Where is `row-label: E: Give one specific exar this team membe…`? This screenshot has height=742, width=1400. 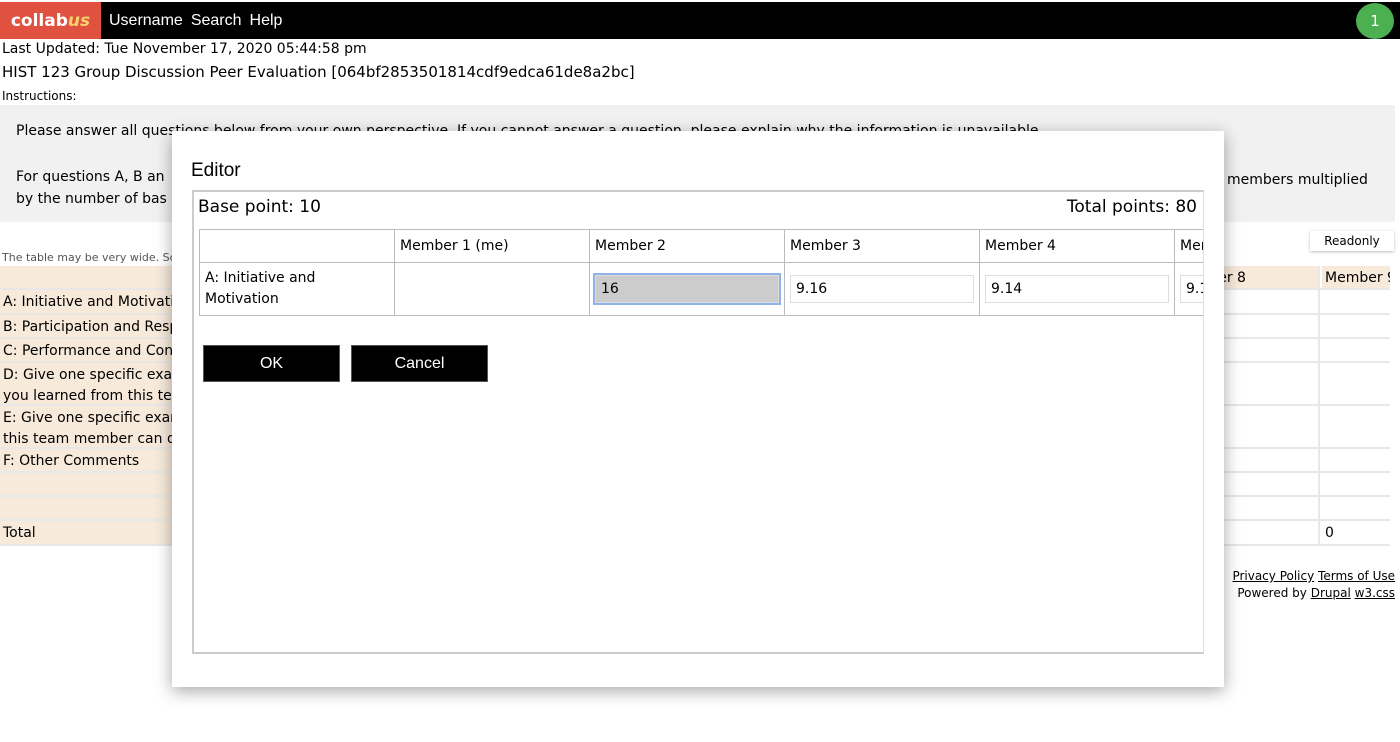 row-label: E: Give one specific exar this team membe… is located at coordinates (86, 426).